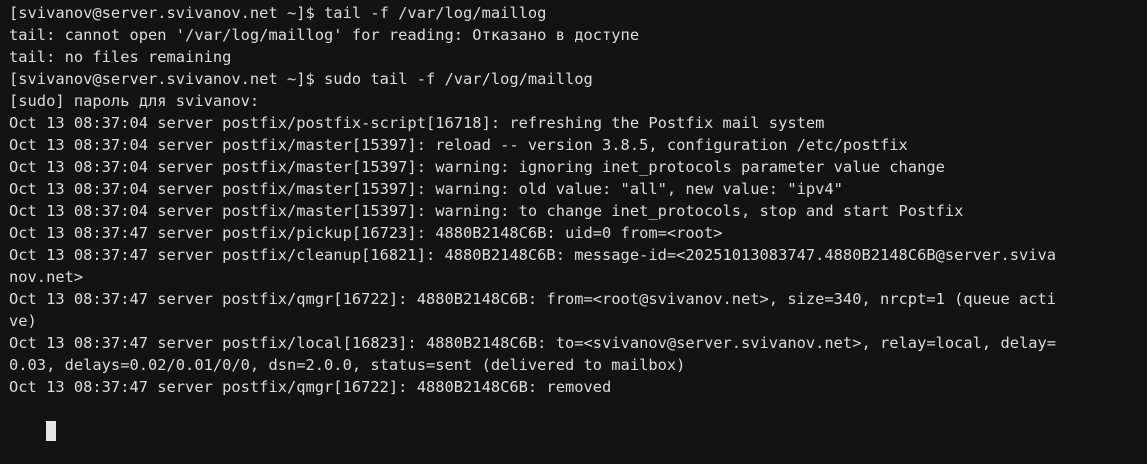 Image resolution: width=1147 pixels, height=464 pixels. Describe the element at coordinates (134, 101) in the screenshot. I see `terminal-line: [sudo] пароль для svivanov:` at that location.